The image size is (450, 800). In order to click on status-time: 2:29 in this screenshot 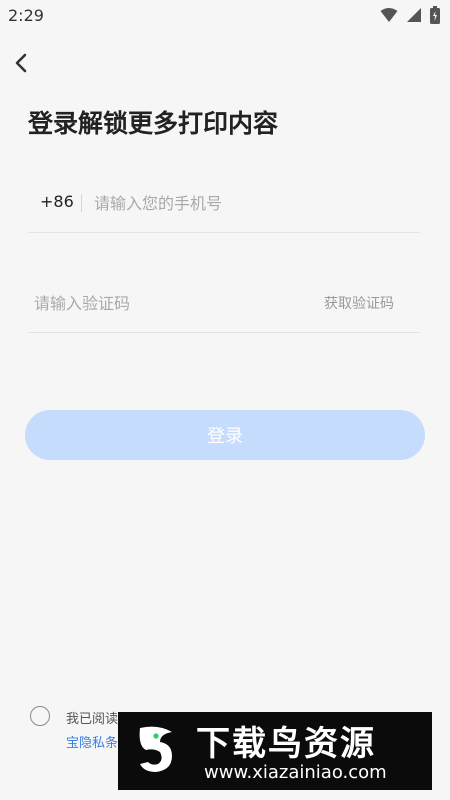, I will do `click(26, 15)`.